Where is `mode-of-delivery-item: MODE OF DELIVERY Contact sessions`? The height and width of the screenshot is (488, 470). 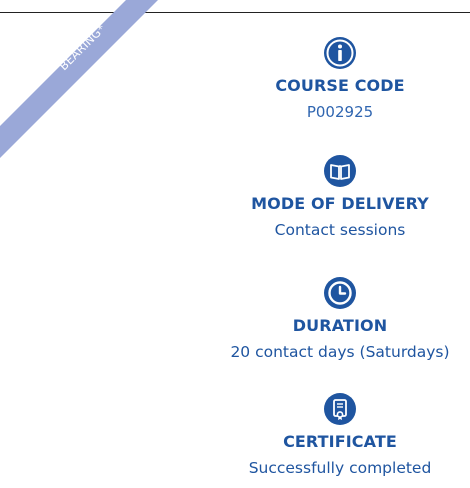 mode-of-delivery-item: MODE OF DELIVERY Contact sessions is located at coordinates (335, 196).